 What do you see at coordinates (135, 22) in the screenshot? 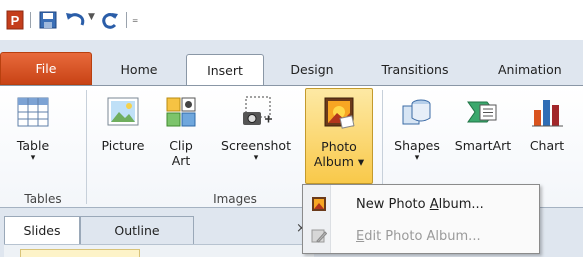
I see `customize-qat-icon: ₌` at bounding box center [135, 22].